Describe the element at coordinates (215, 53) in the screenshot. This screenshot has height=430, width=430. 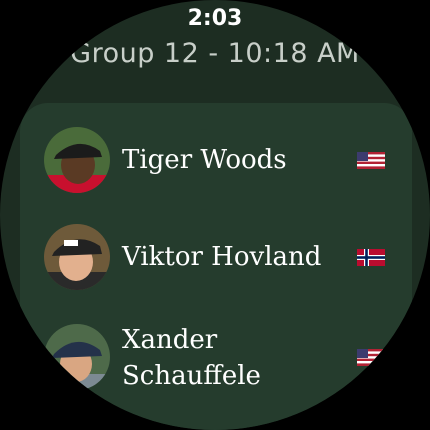
I see `group-header-title: Group 12 - 10:18 AM` at that location.